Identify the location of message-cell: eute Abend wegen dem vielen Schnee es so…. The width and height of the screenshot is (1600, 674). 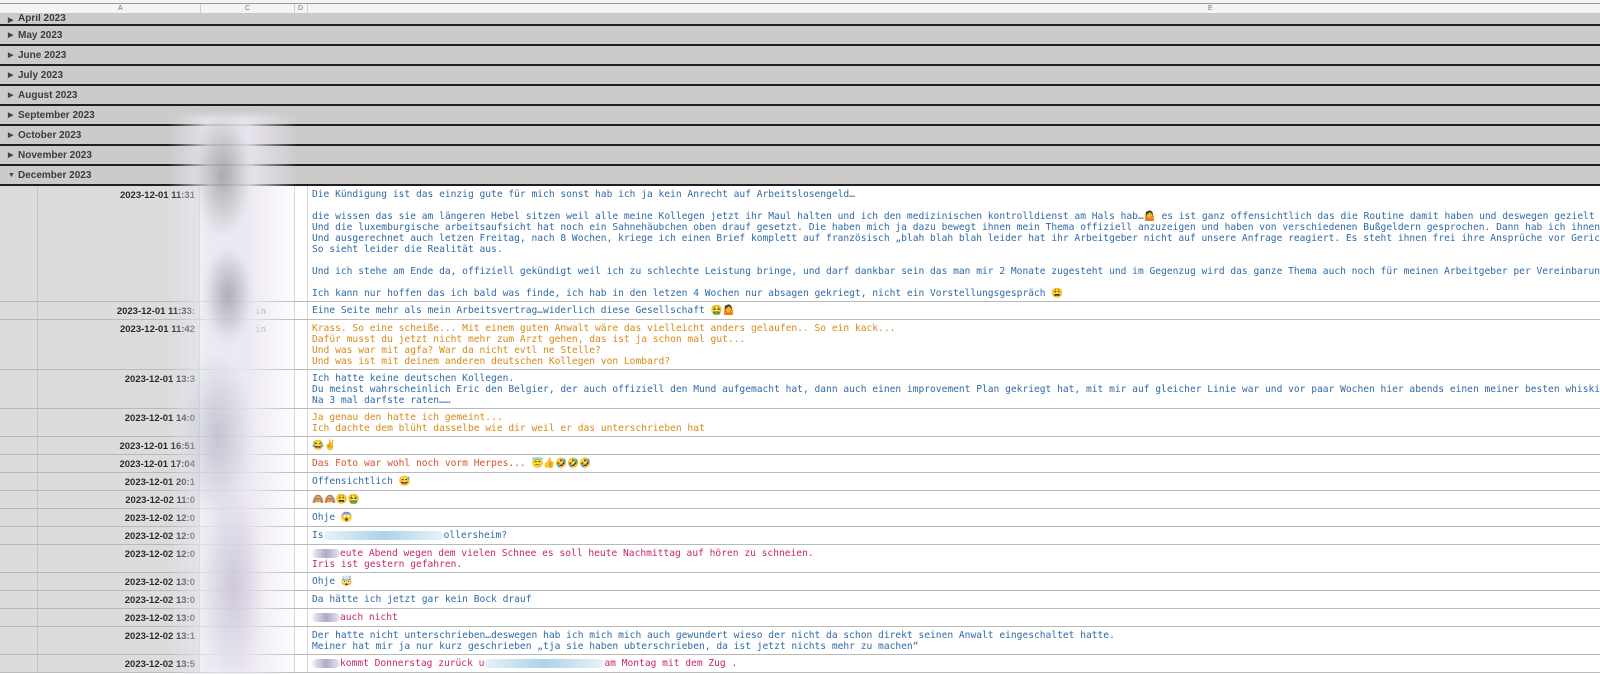
(954, 558).